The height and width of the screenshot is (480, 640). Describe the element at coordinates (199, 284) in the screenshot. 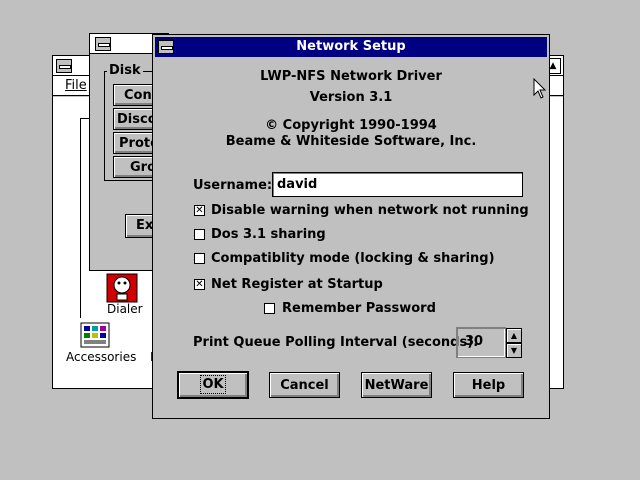

I see `net-register-checkbox: ✕` at that location.